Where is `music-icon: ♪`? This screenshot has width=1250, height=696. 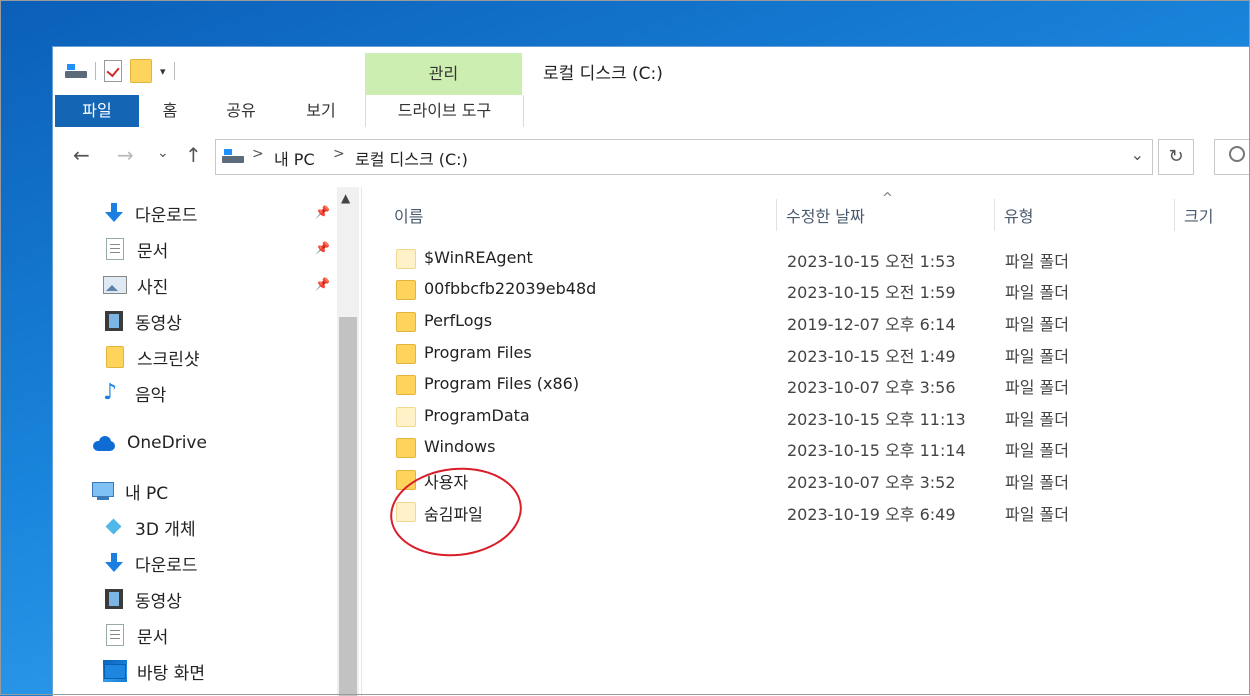 music-icon: ♪ is located at coordinates (110, 392).